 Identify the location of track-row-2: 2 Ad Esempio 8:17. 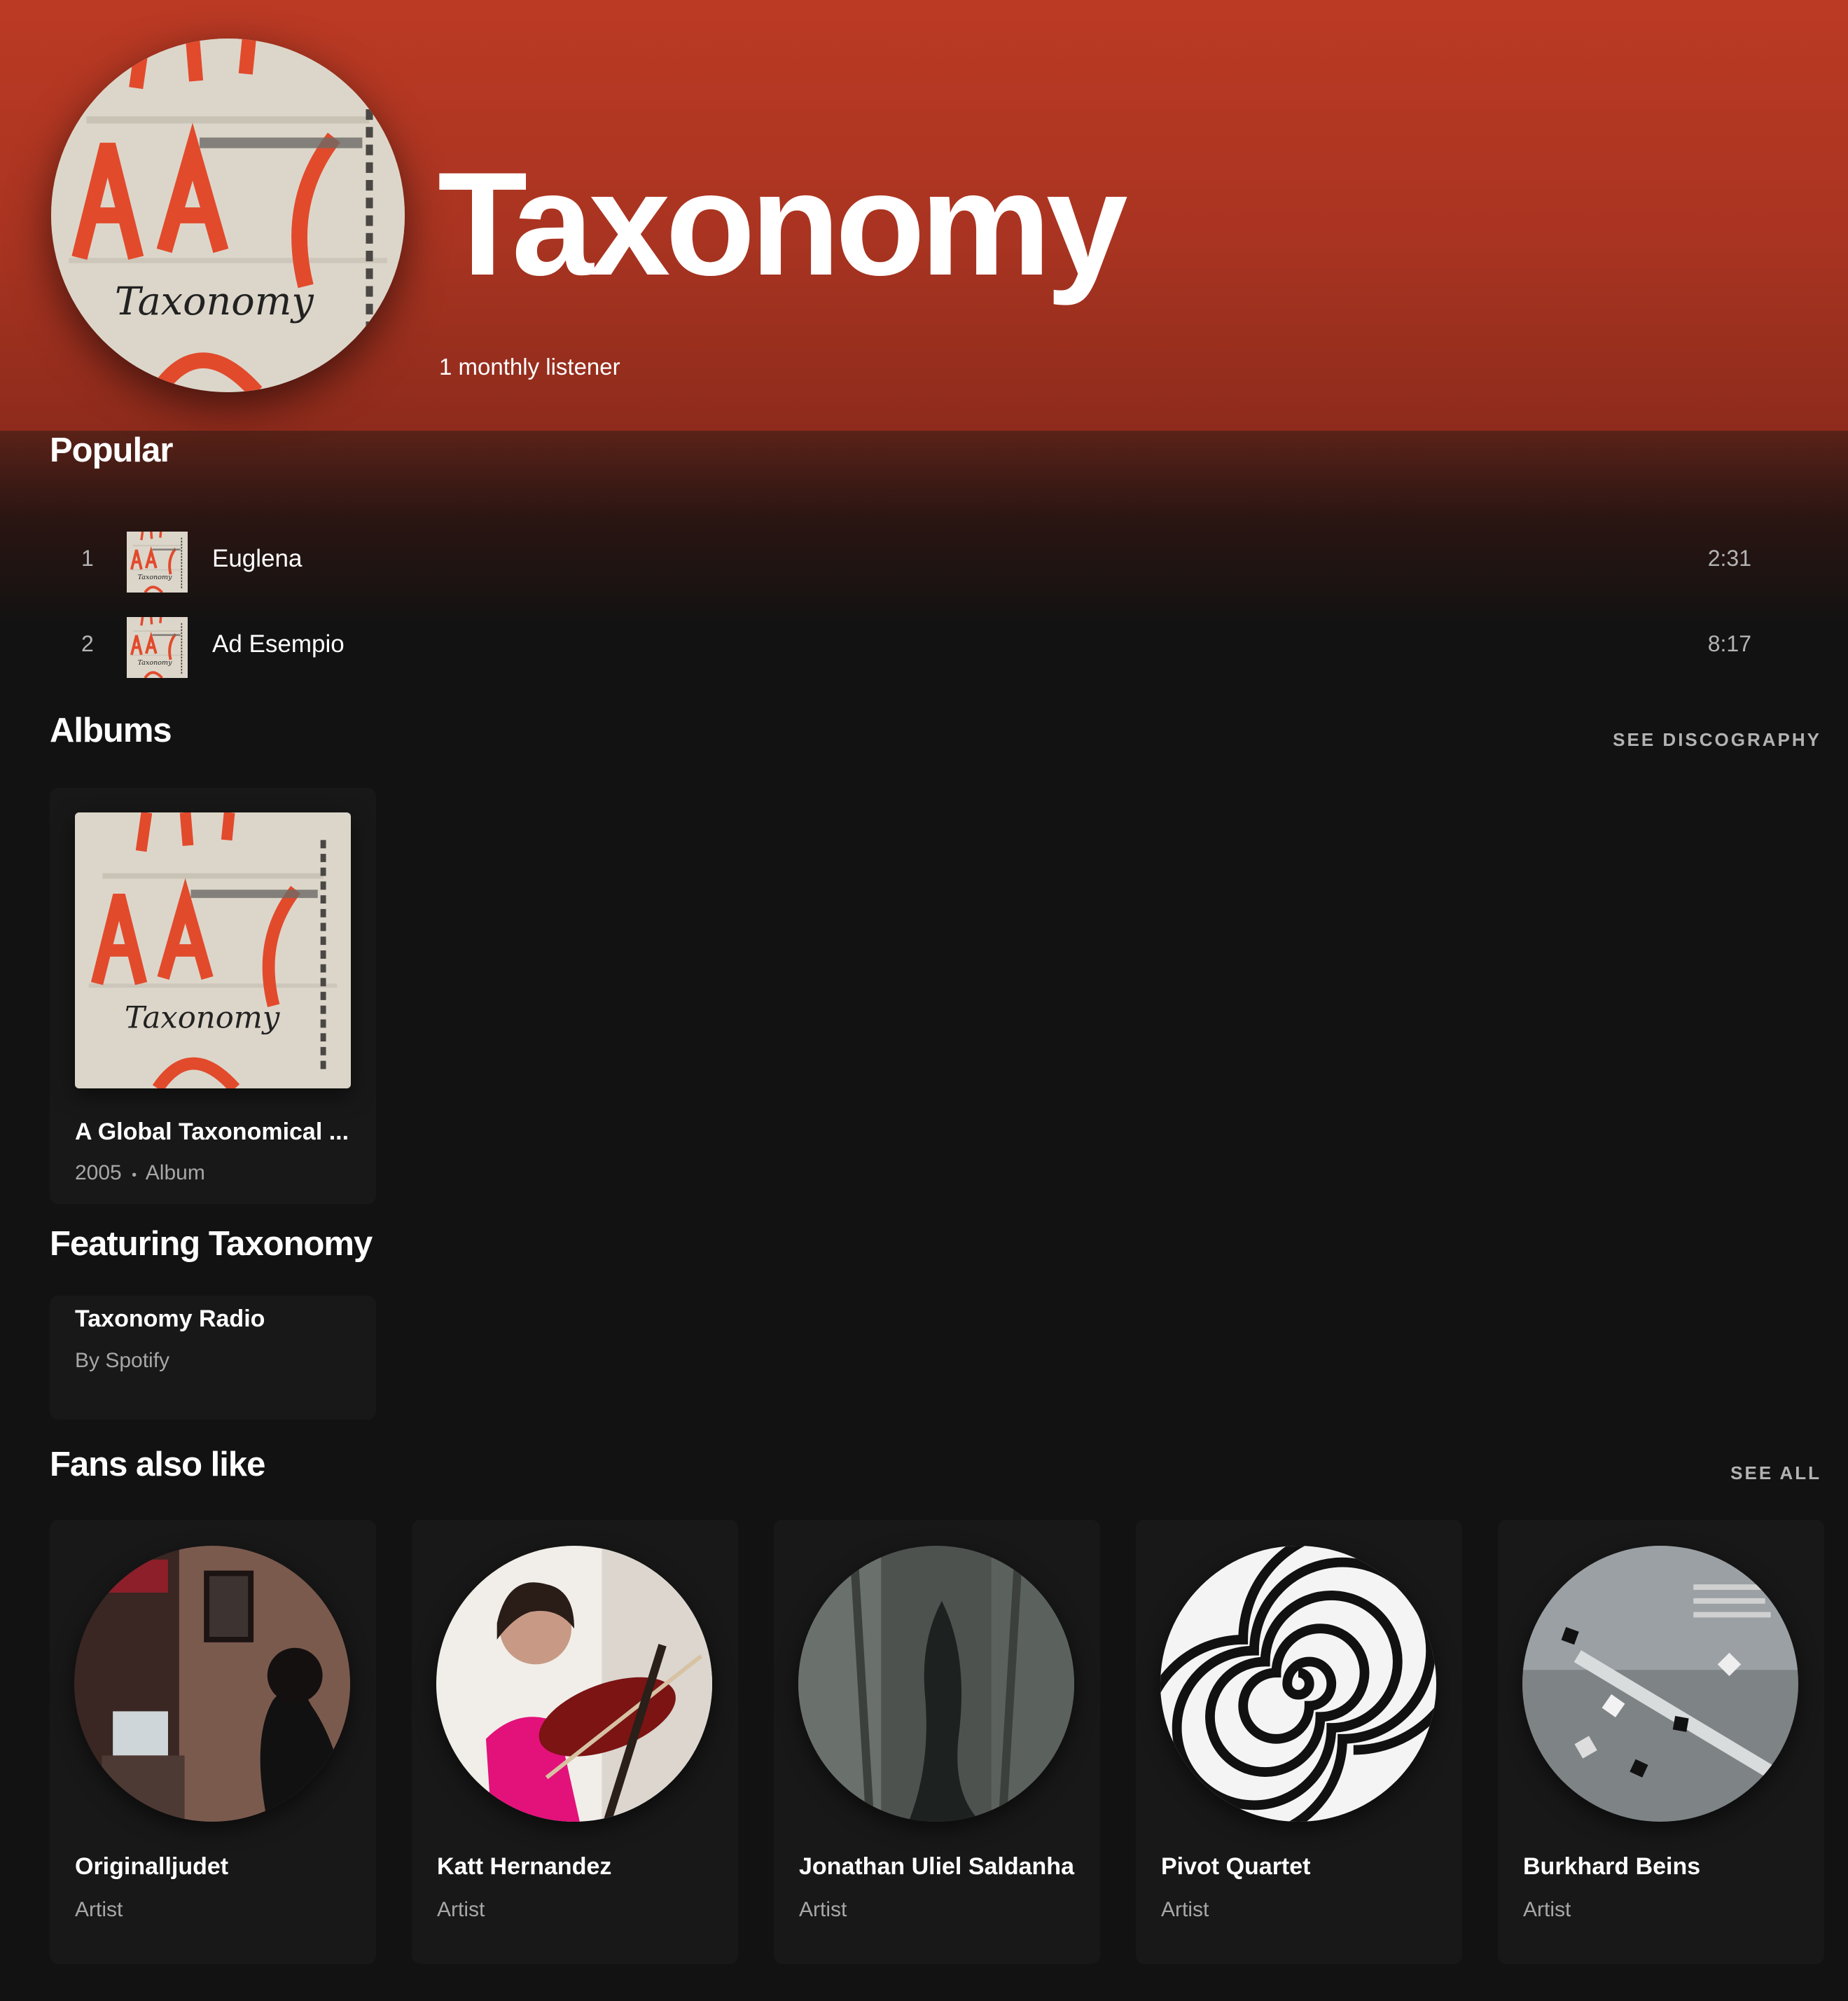
(900, 646).